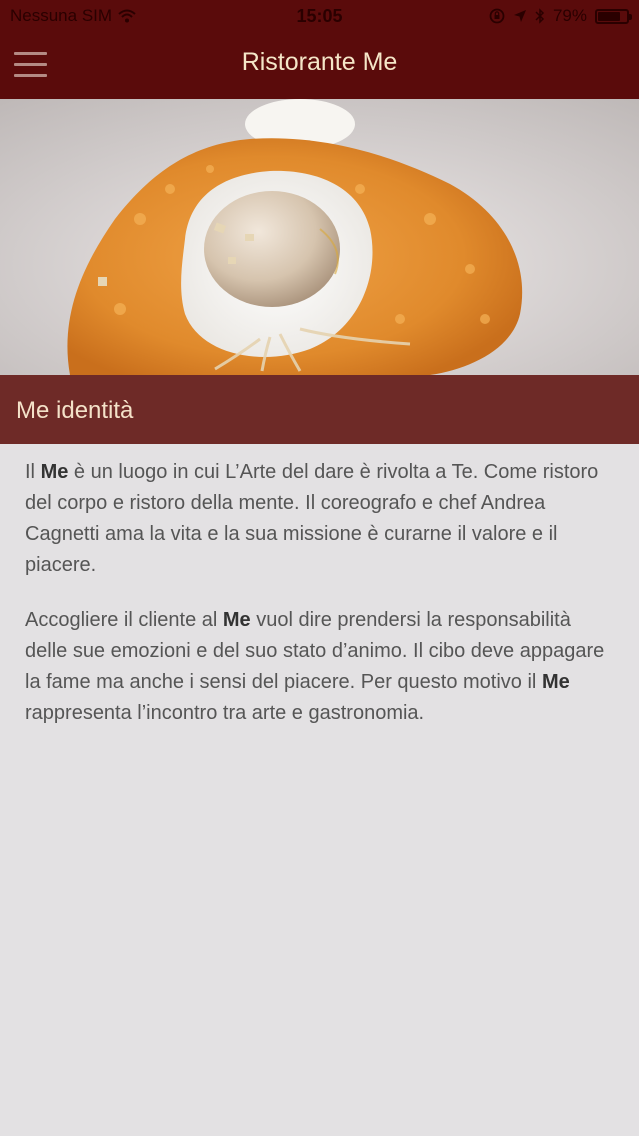 This screenshot has width=639, height=1136. Describe the element at coordinates (540, 16) in the screenshot. I see `bluetooth-icon` at that location.